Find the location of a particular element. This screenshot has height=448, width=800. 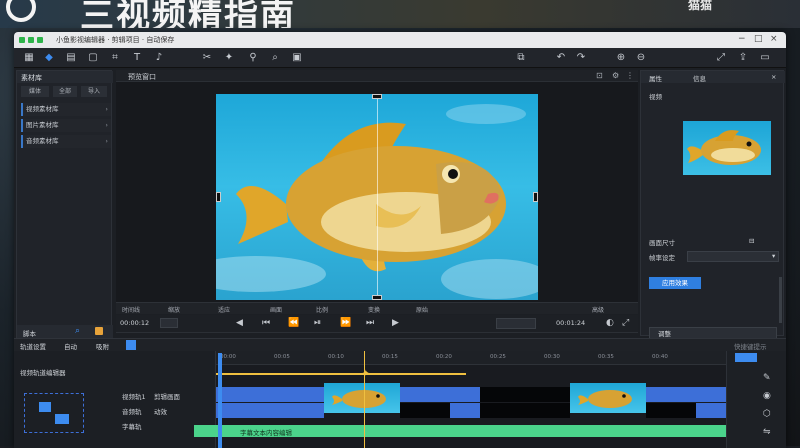

option-transform: 变换 is located at coordinates (374, 309).